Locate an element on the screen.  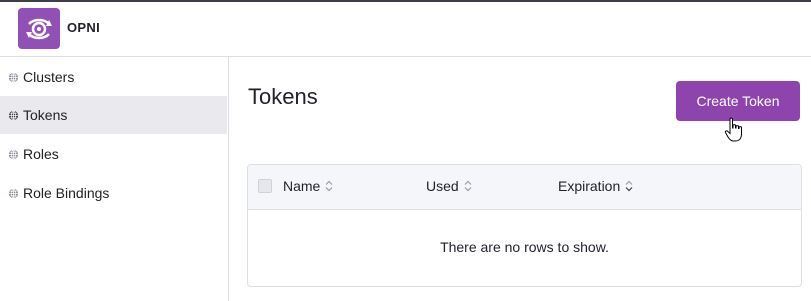
column-header-name: Name is located at coordinates (308, 186).